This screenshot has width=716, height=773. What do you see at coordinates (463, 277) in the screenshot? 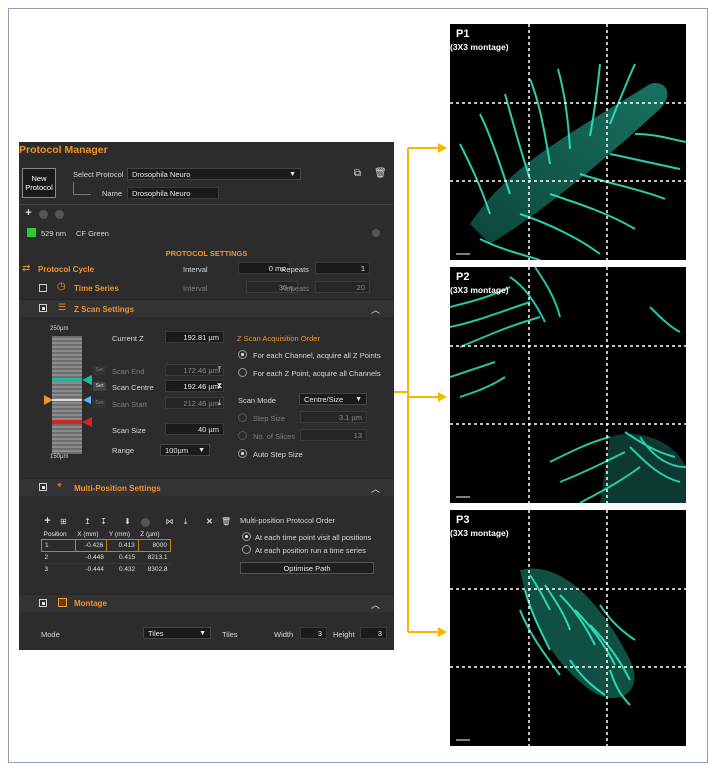
I see `image-label: P2` at bounding box center [463, 277].